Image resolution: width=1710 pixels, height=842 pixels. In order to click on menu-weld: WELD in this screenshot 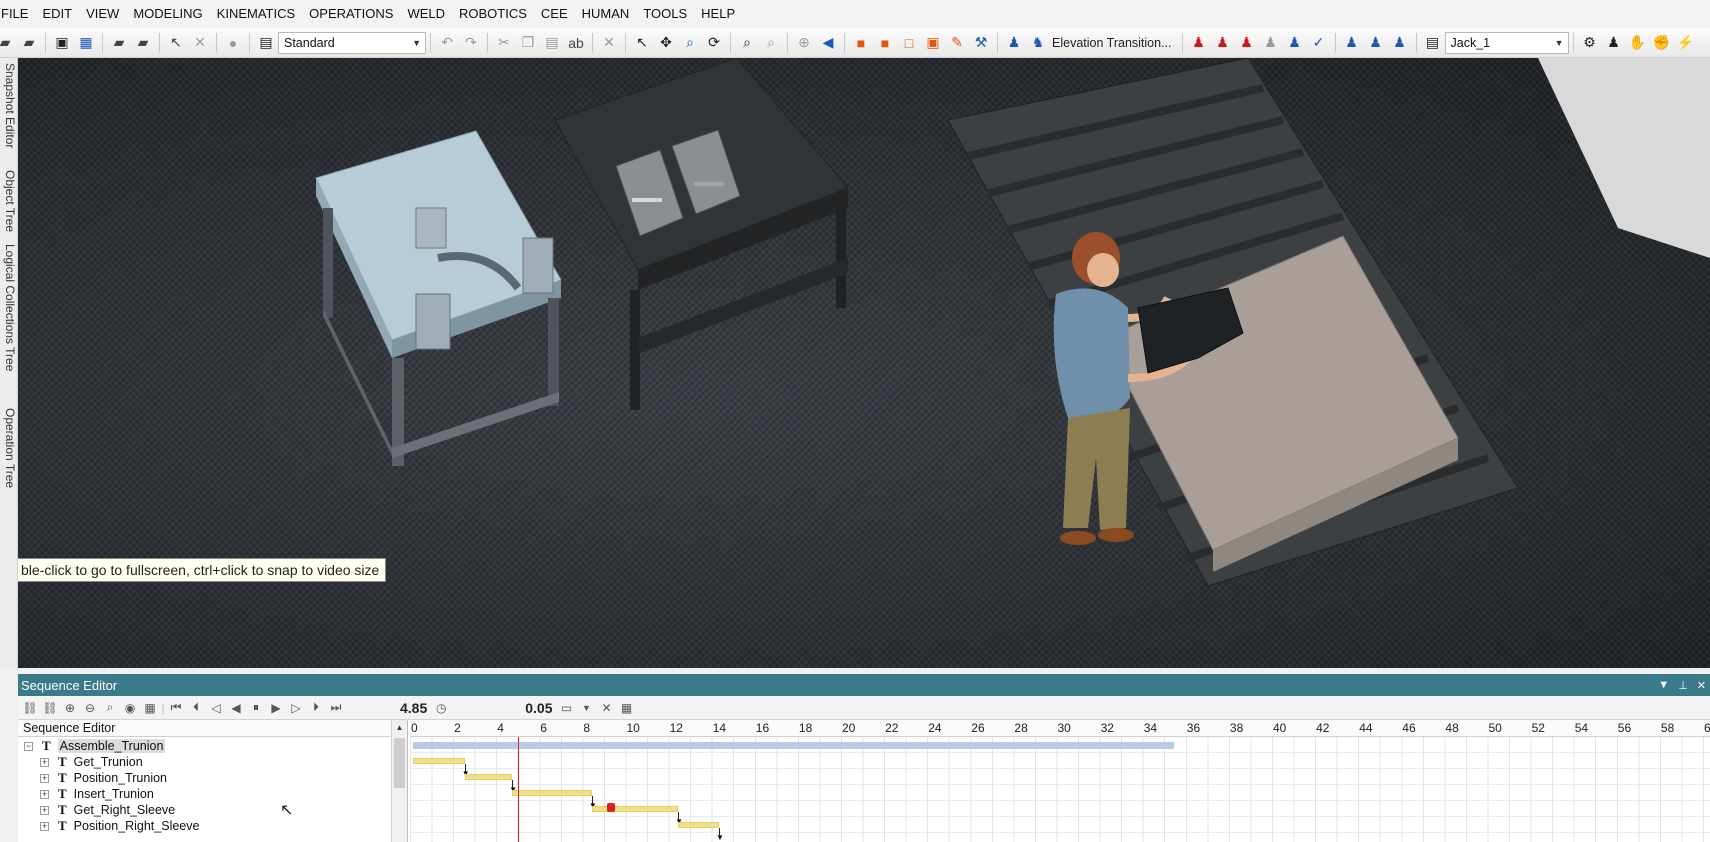, I will do `click(426, 14)`.